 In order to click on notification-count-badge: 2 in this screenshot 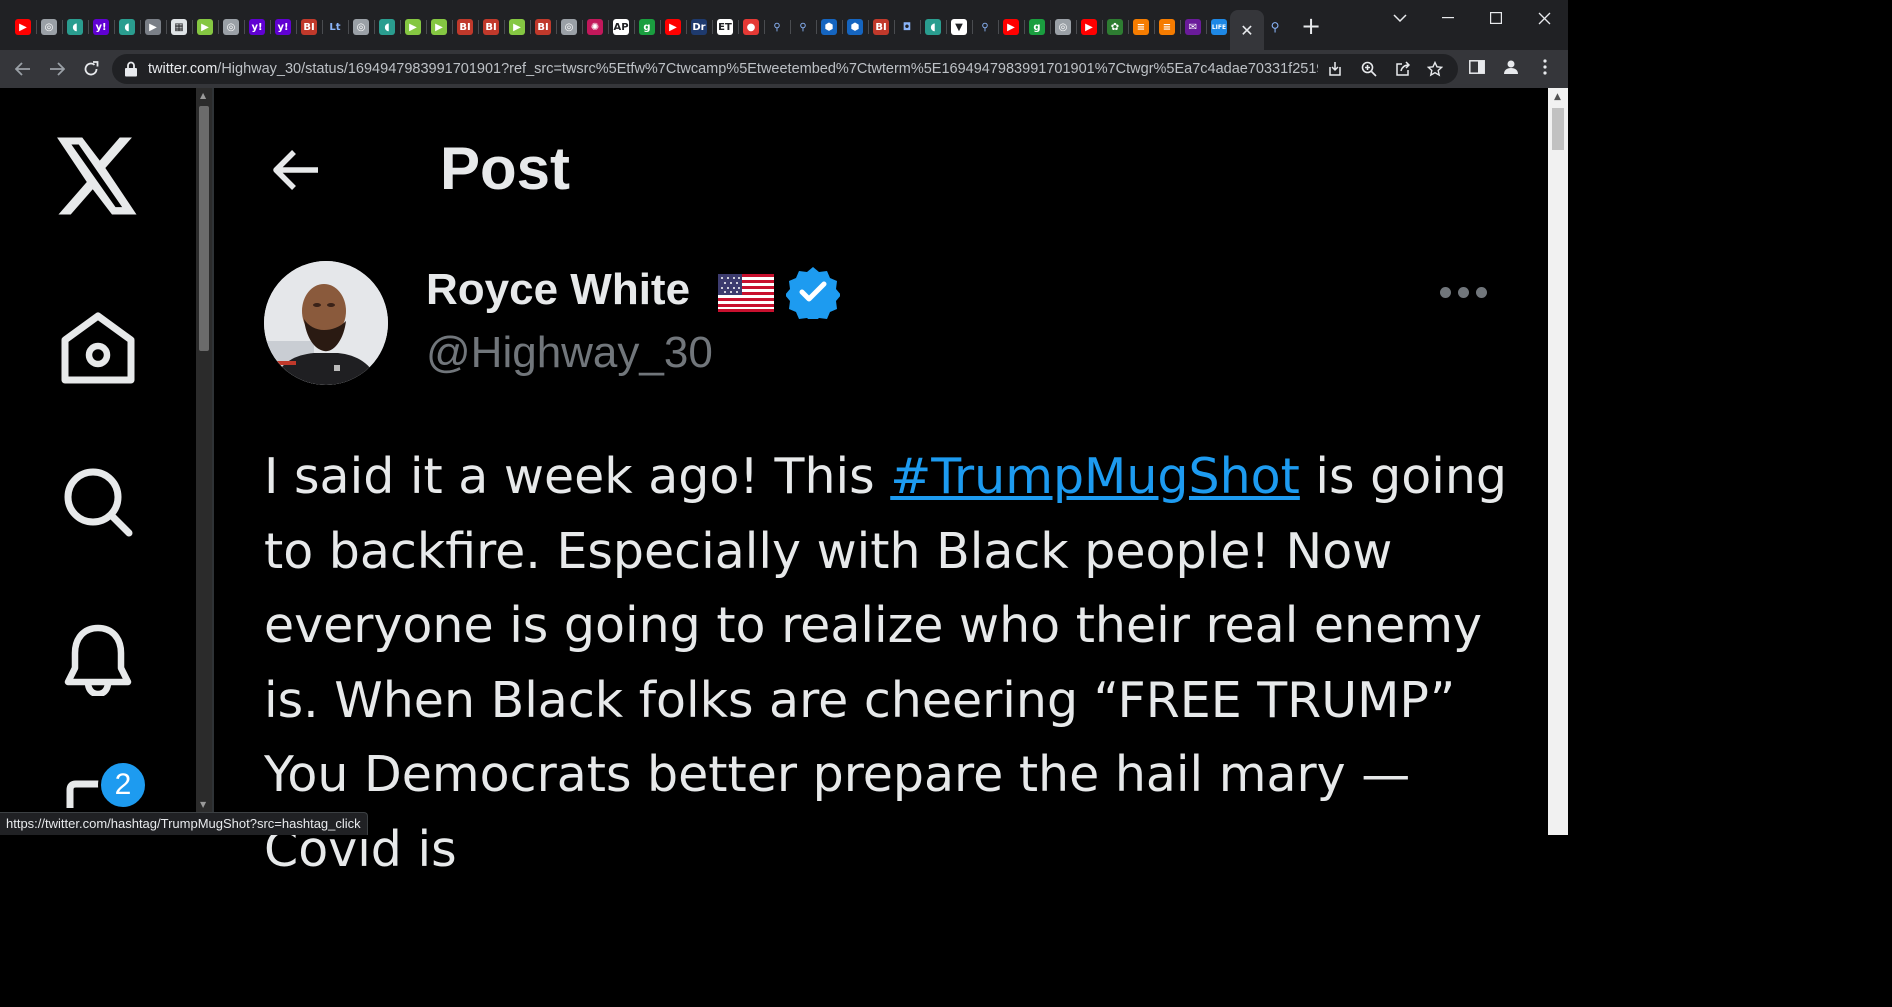, I will do `click(123, 785)`.